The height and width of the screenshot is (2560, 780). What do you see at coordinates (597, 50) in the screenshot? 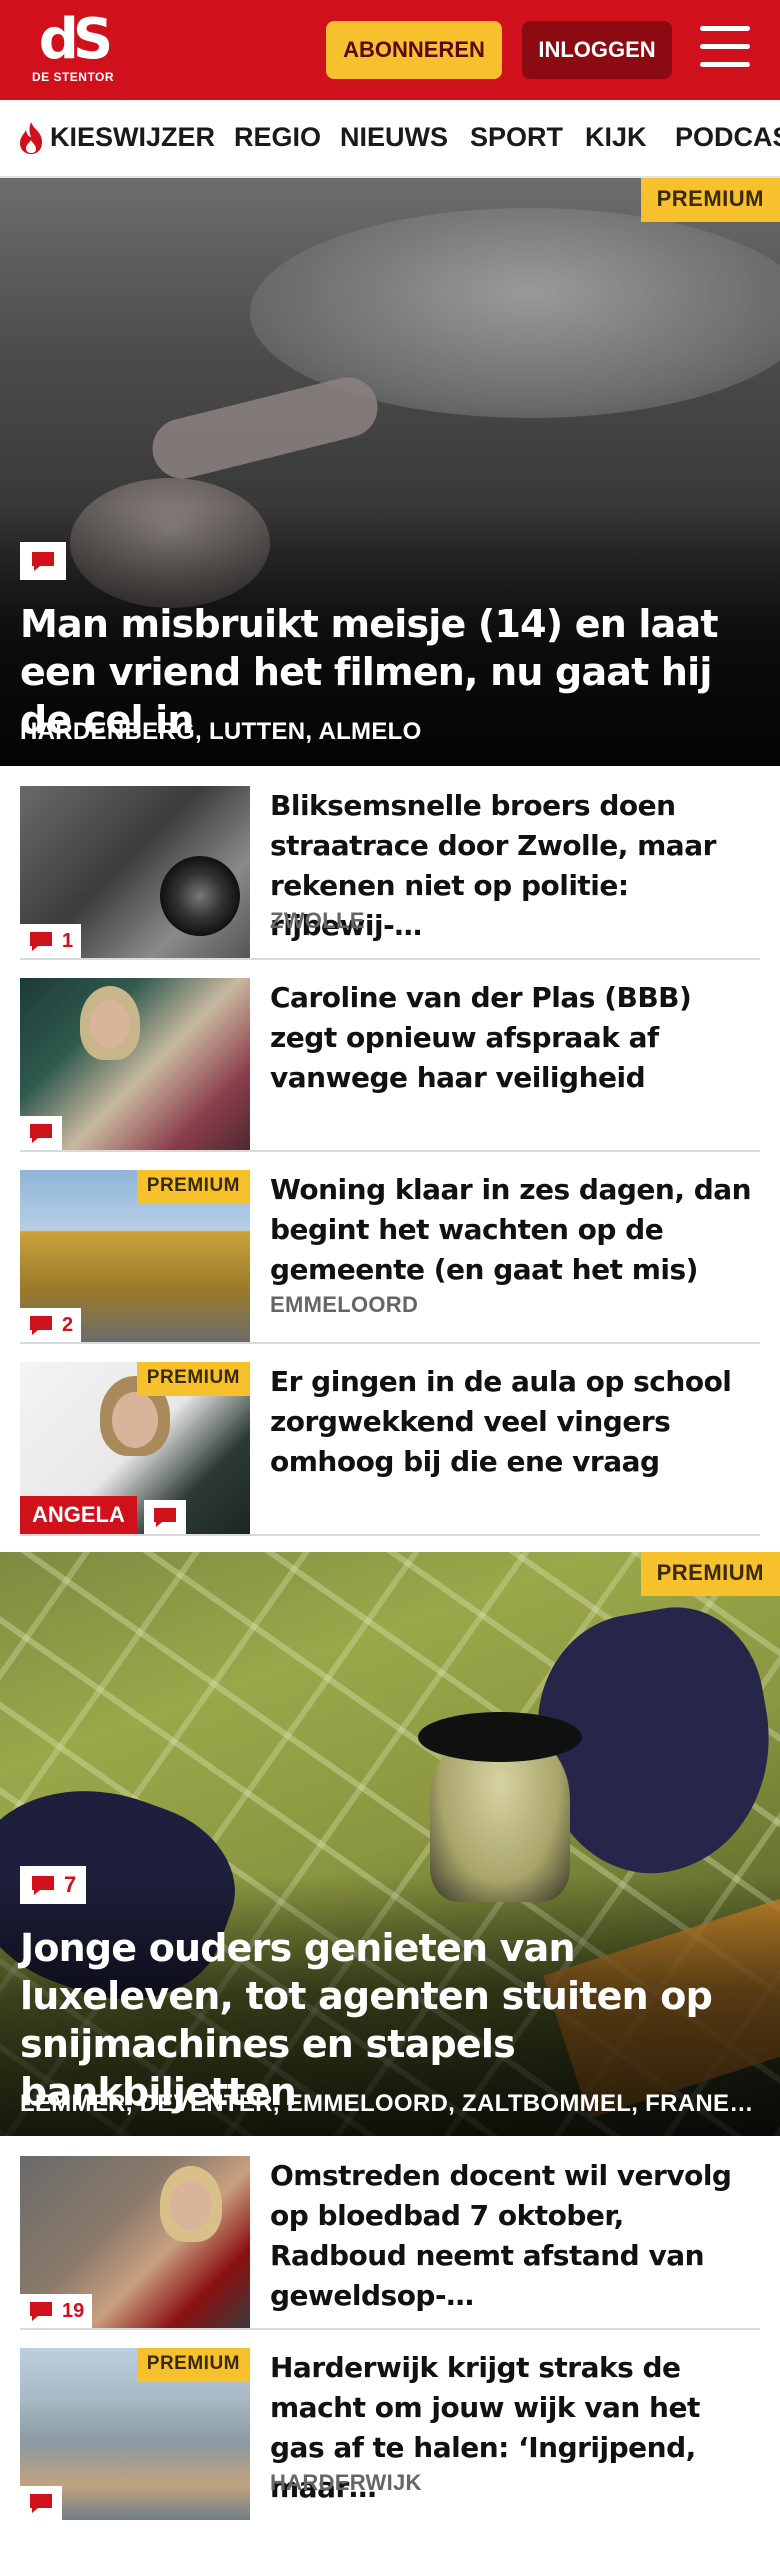
I see `login-button: INLOGGEN` at bounding box center [597, 50].